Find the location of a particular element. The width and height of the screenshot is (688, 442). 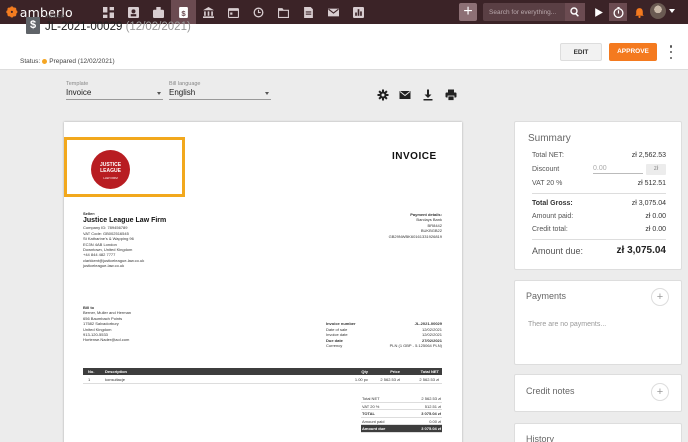

discount-unit-toggle: zł is located at coordinates (656, 169).